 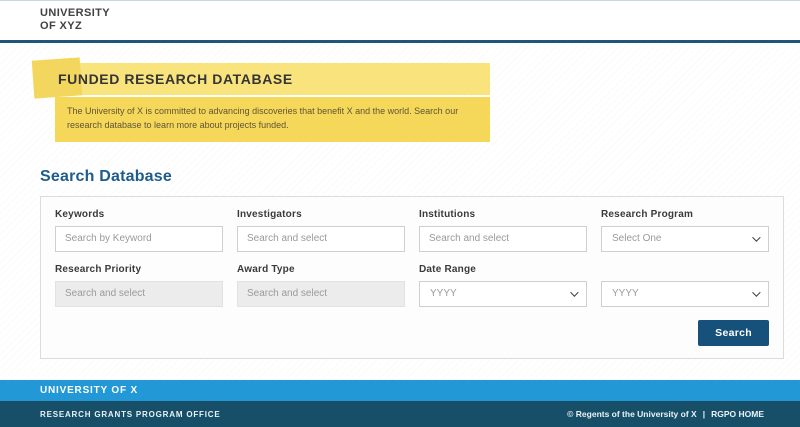 I want to click on investigators-input, so click(x=321, y=238).